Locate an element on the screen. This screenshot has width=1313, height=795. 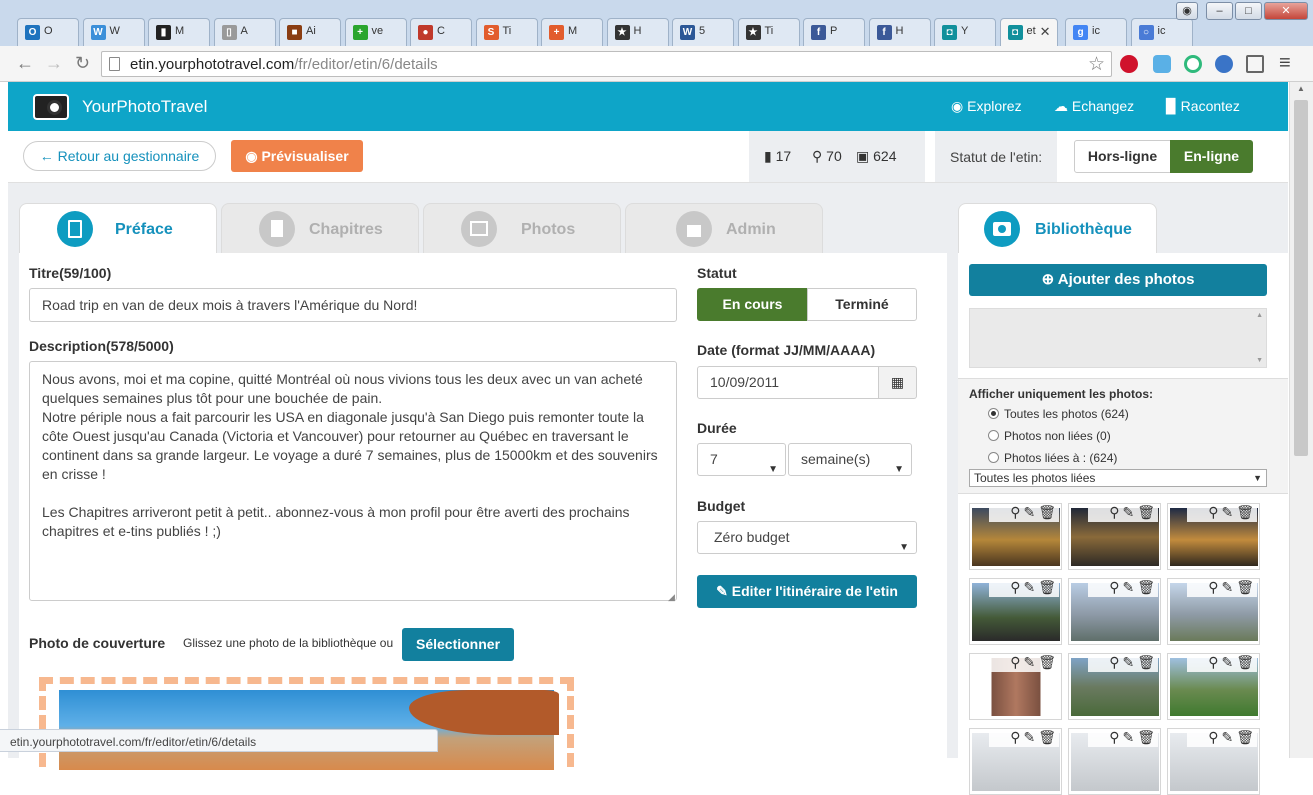
preview-button: ◉ Prévisualiser is located at coordinates (297, 156).